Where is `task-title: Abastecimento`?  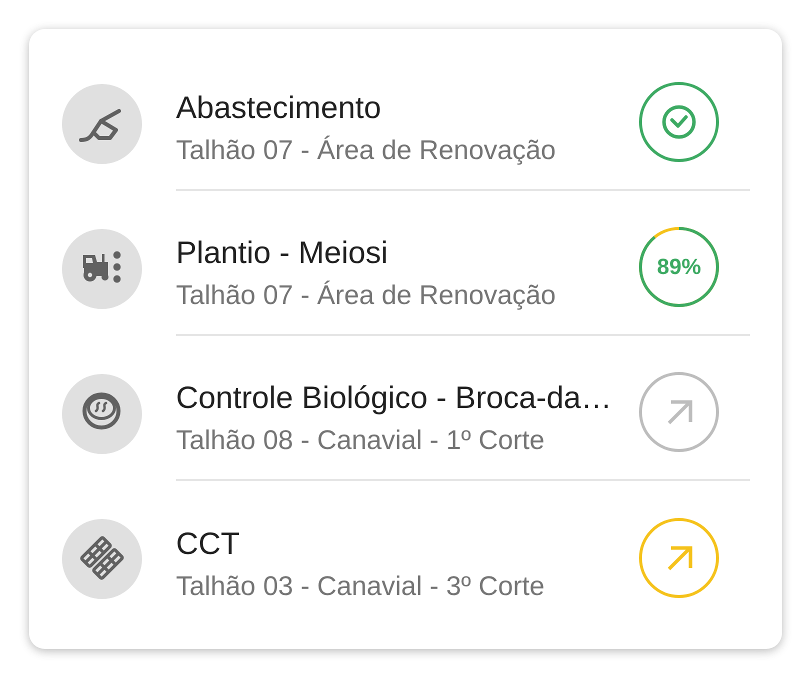
task-title: Abastecimento is located at coordinates (279, 108).